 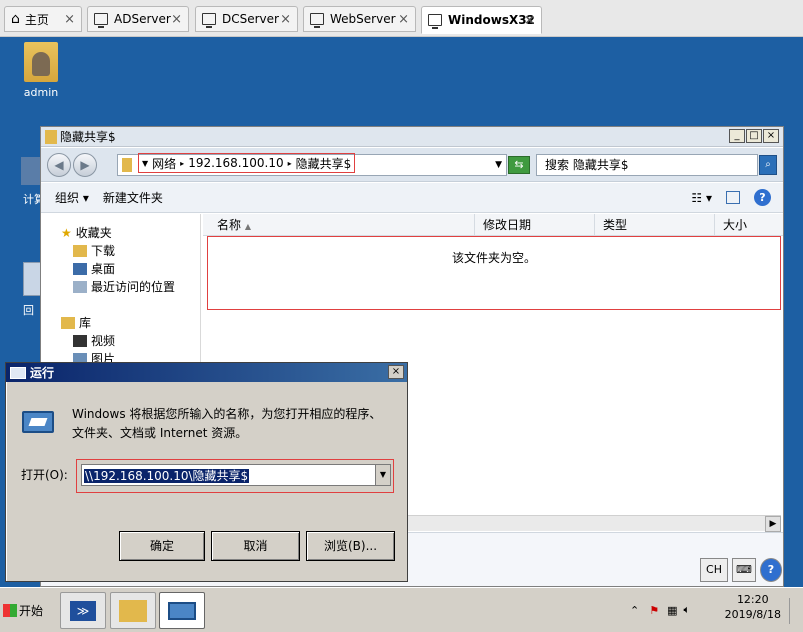 What do you see at coordinates (80, 268) in the screenshot?
I see `desktop-icon` at bounding box center [80, 268].